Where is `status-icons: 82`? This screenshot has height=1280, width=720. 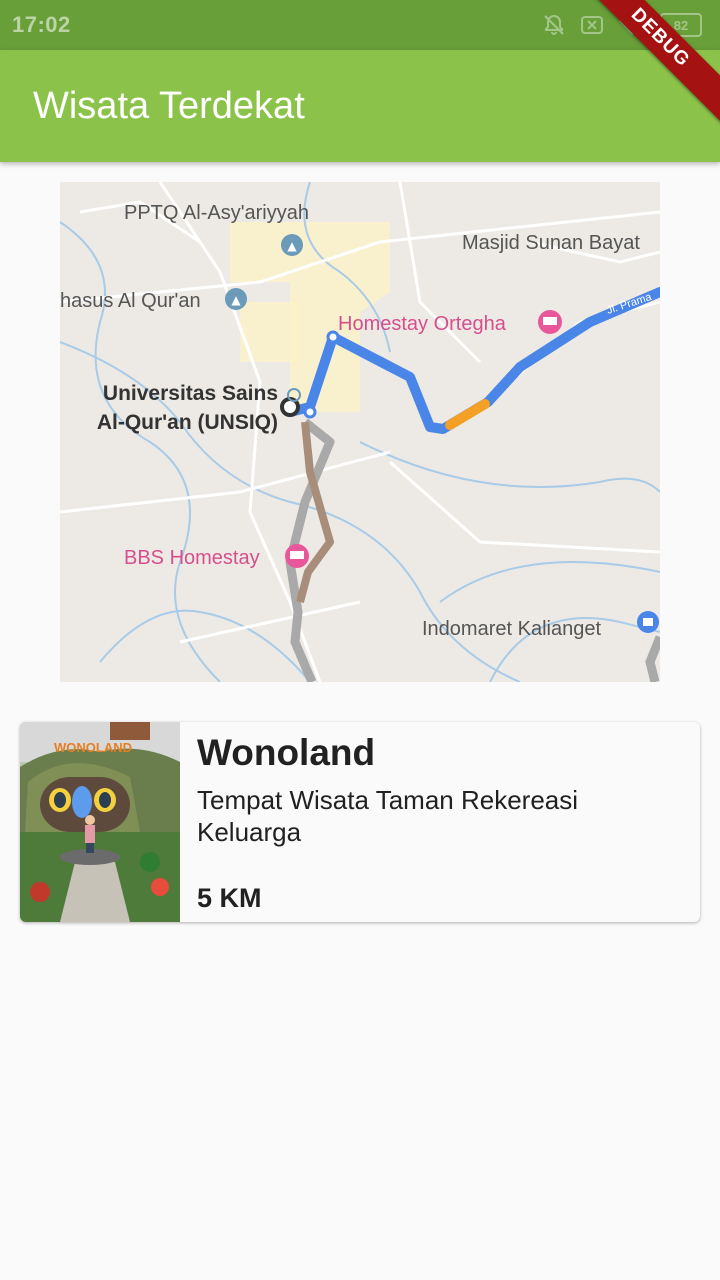 status-icons: 82 is located at coordinates (622, 25).